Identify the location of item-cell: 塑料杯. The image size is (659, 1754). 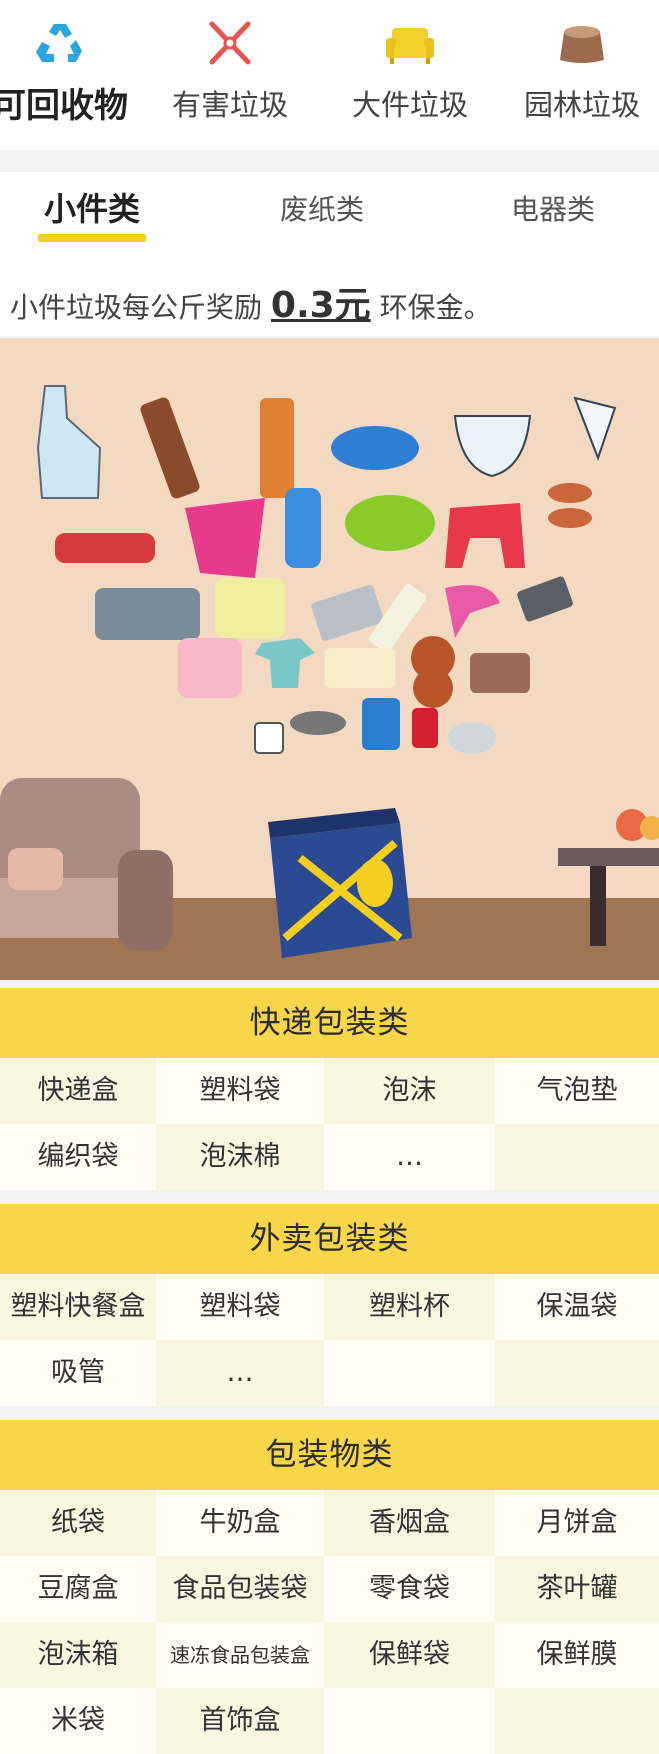
(409, 1307).